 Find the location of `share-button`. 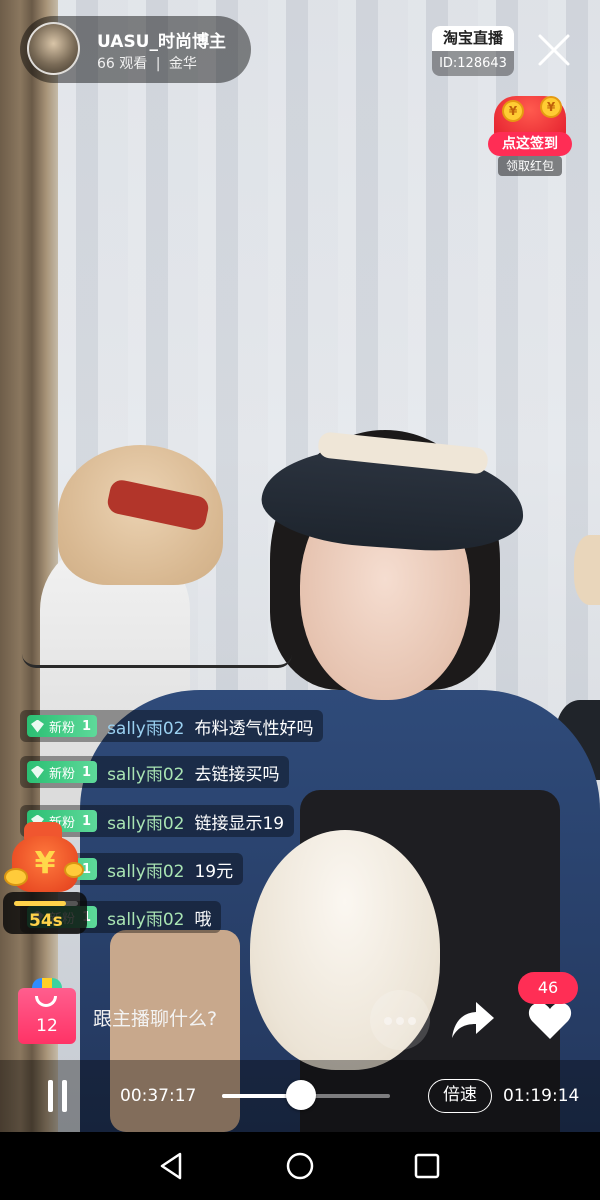

share-button is located at coordinates (473, 1019).